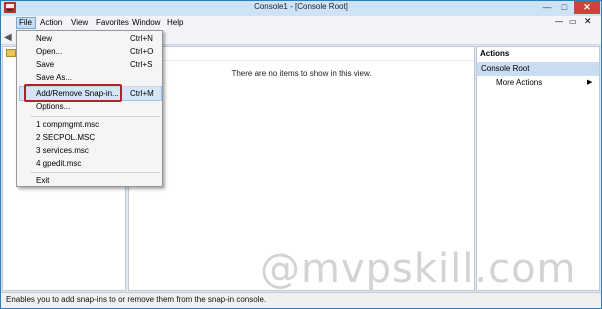  What do you see at coordinates (112, 23) in the screenshot?
I see `menu-favorites: Favorites` at bounding box center [112, 23].